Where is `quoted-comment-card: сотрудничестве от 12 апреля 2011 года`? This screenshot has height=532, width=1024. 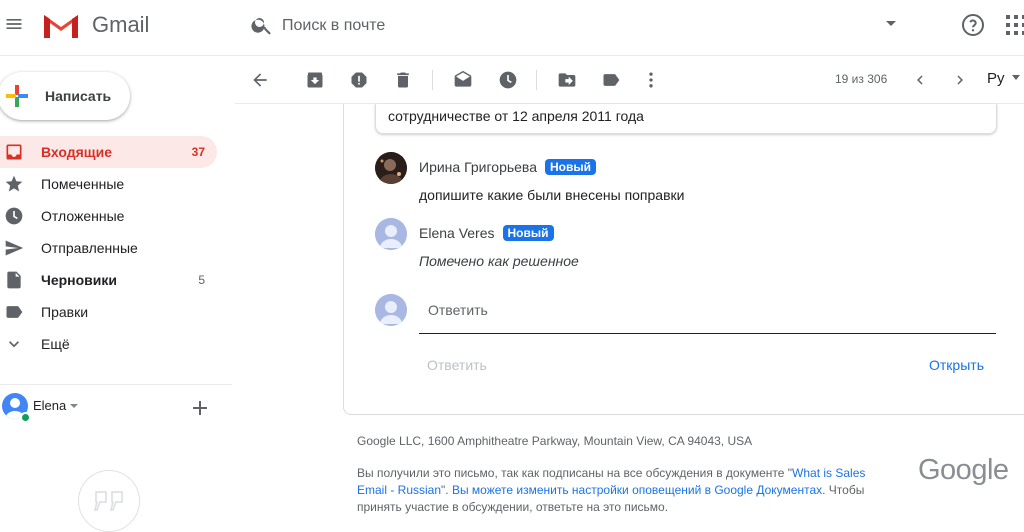 quoted-comment-card: сотрудничестве от 12 апреля 2011 года is located at coordinates (686, 119).